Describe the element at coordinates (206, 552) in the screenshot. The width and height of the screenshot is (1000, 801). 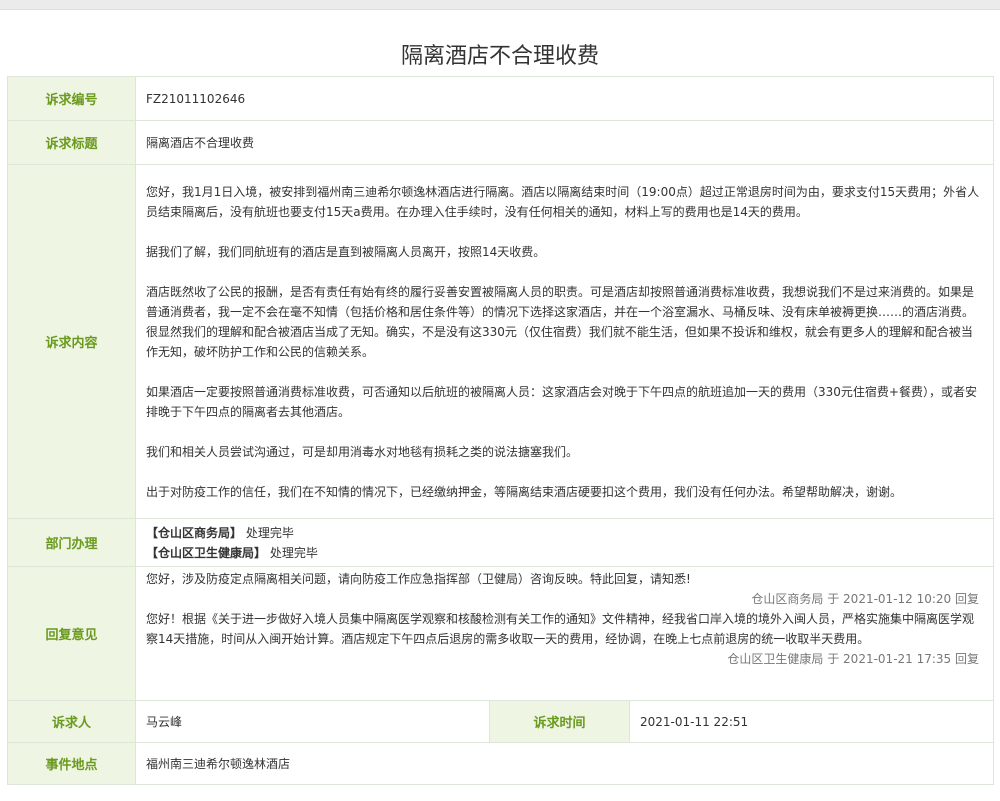
I see `department-name: 【仓山区卫生健康局】` at that location.